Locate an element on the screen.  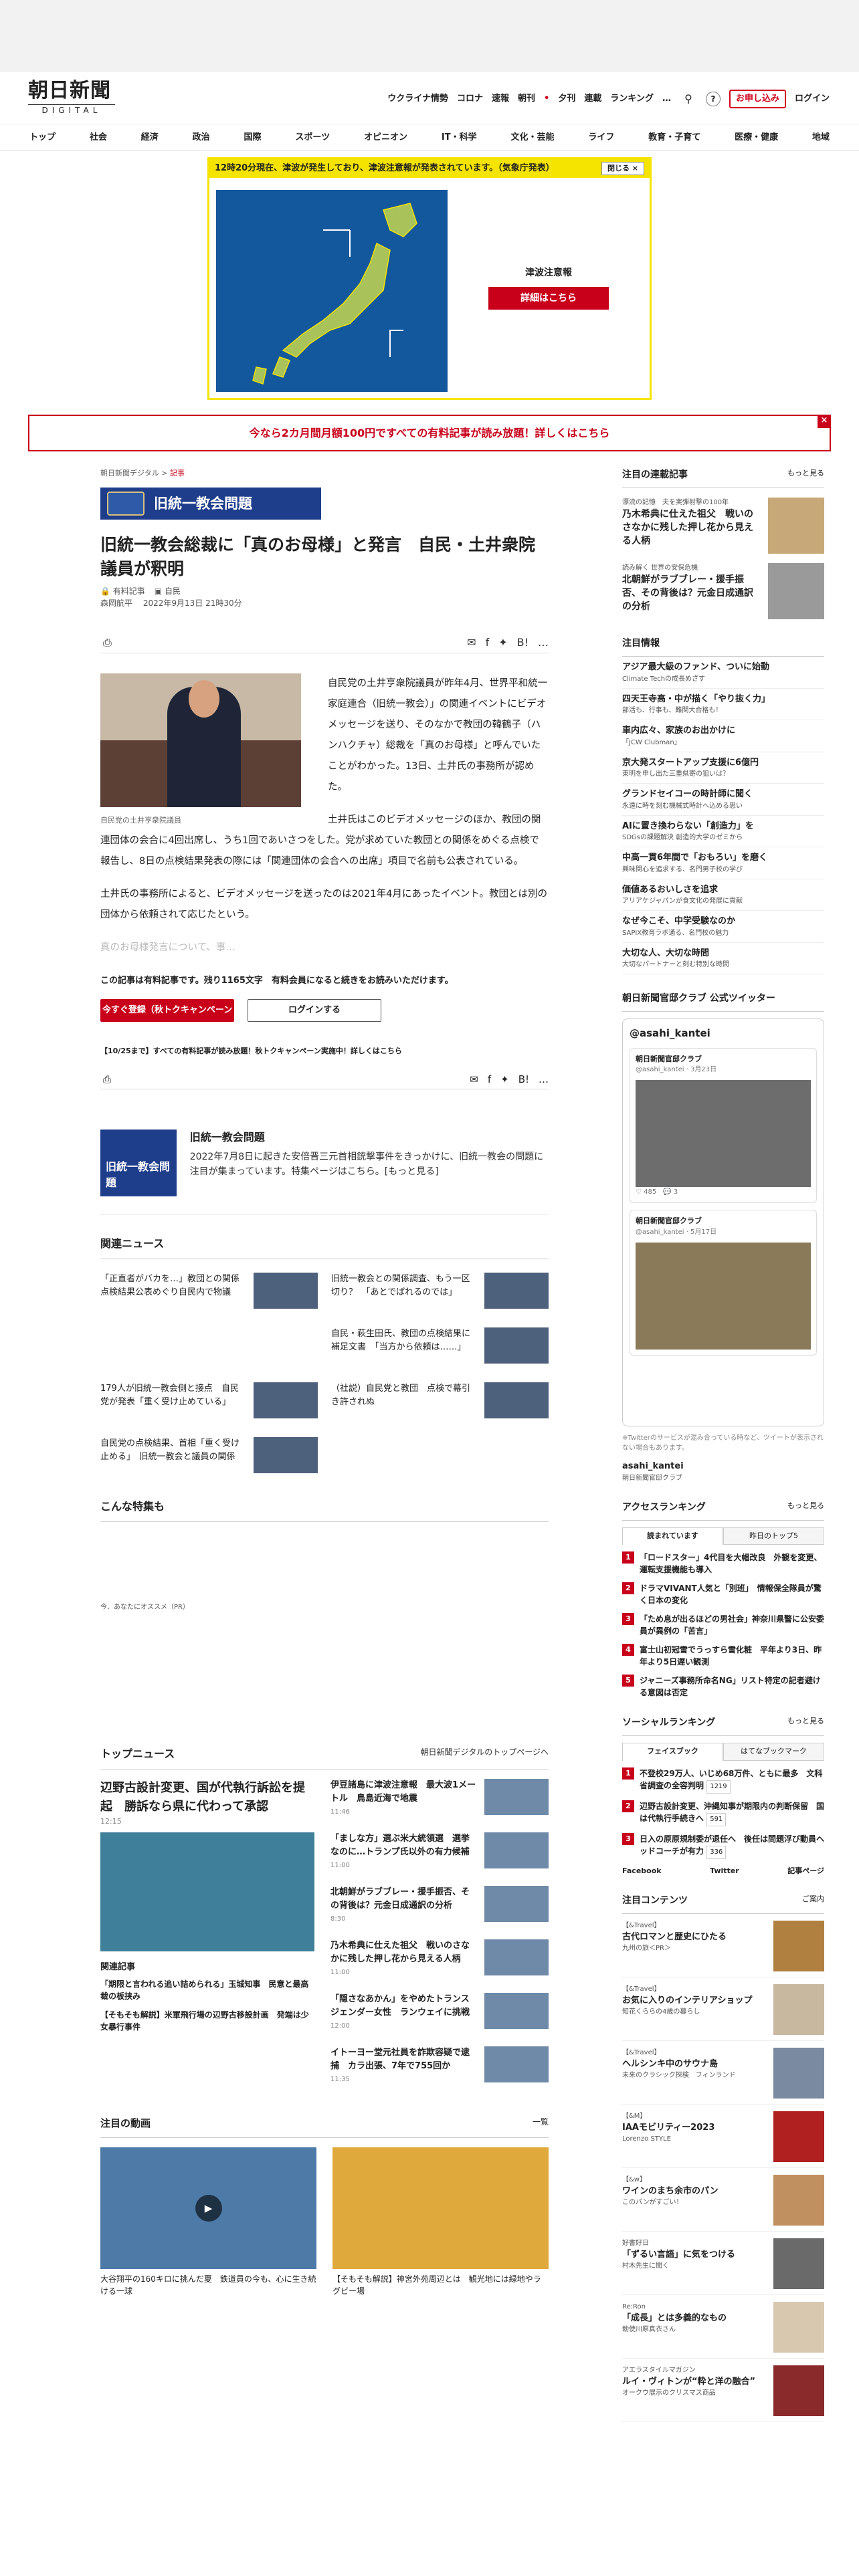
tab-facebook: フェイスブック is located at coordinates (672, 1752).